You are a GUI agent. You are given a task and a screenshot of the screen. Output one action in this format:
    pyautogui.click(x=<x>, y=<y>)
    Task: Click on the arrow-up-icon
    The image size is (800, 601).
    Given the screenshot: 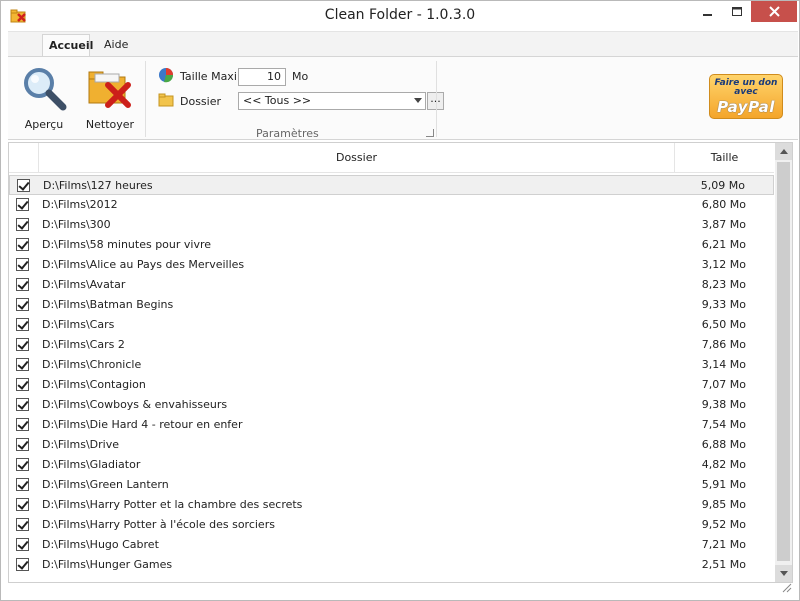 What is the action you would take?
    pyautogui.click(x=783, y=151)
    